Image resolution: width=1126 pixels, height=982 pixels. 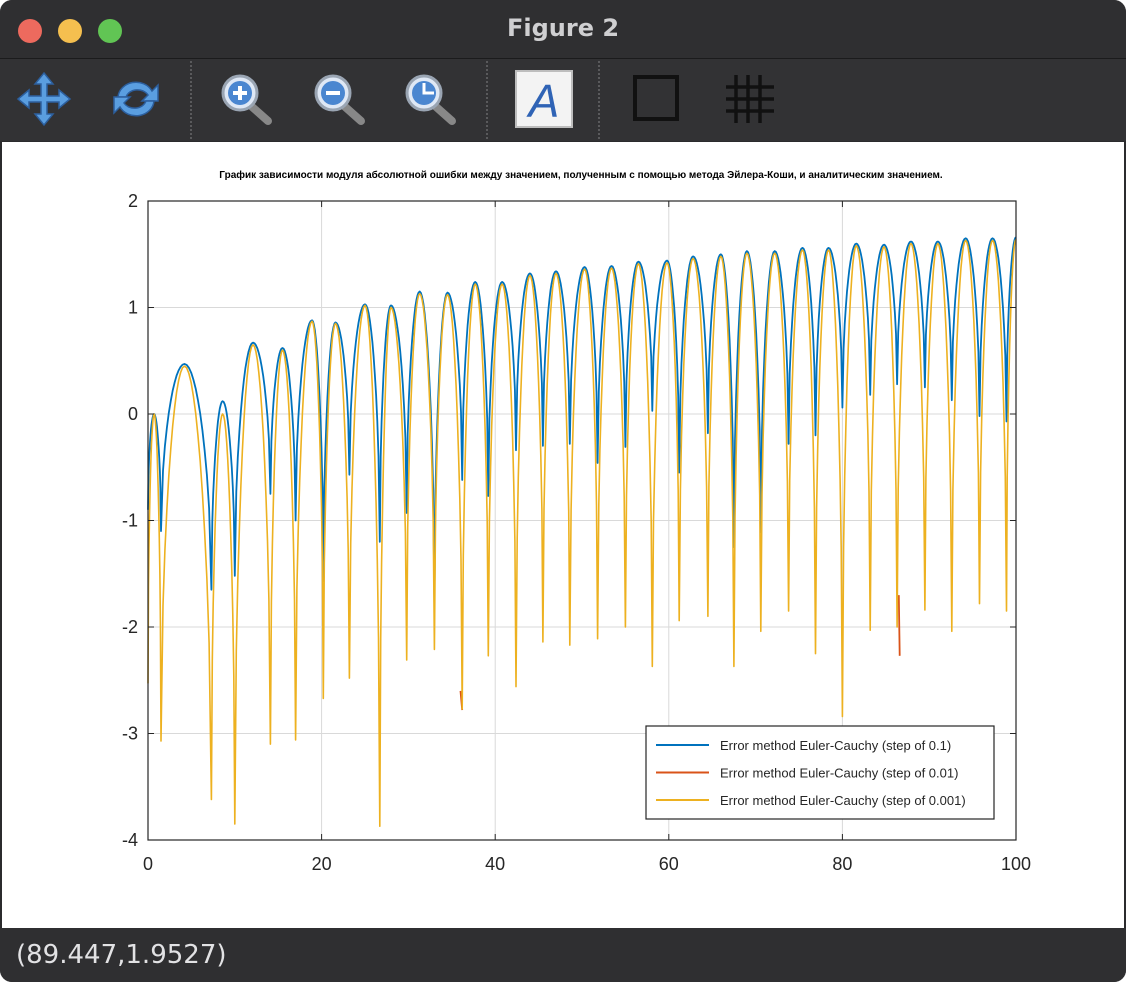 What do you see at coordinates (1016, 864) in the screenshot?
I see `x-tick-label: 100` at bounding box center [1016, 864].